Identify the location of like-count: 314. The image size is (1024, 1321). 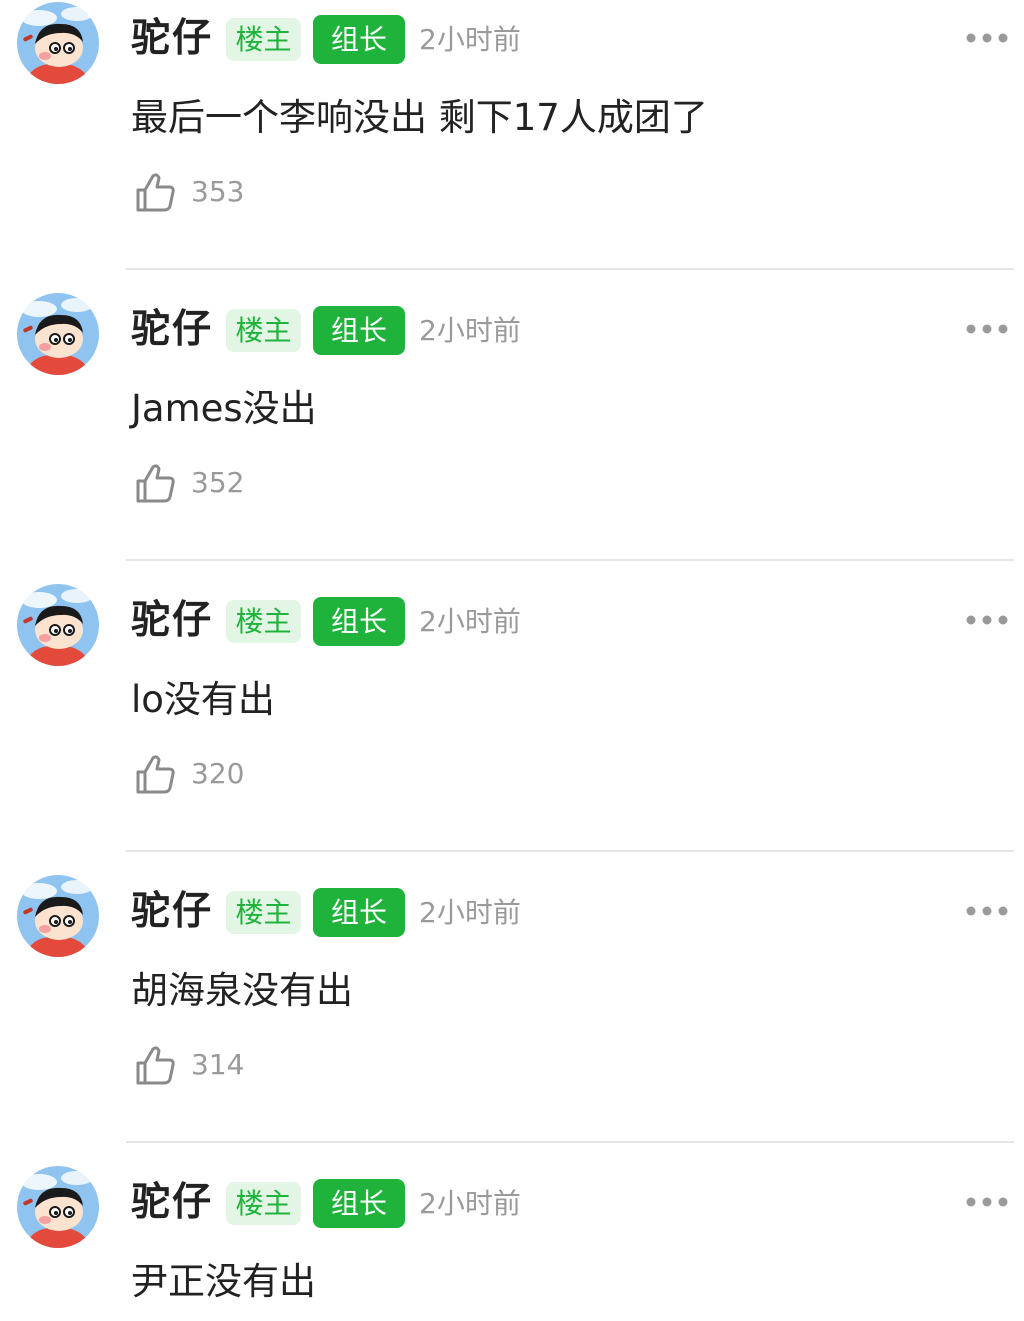
(218, 1064).